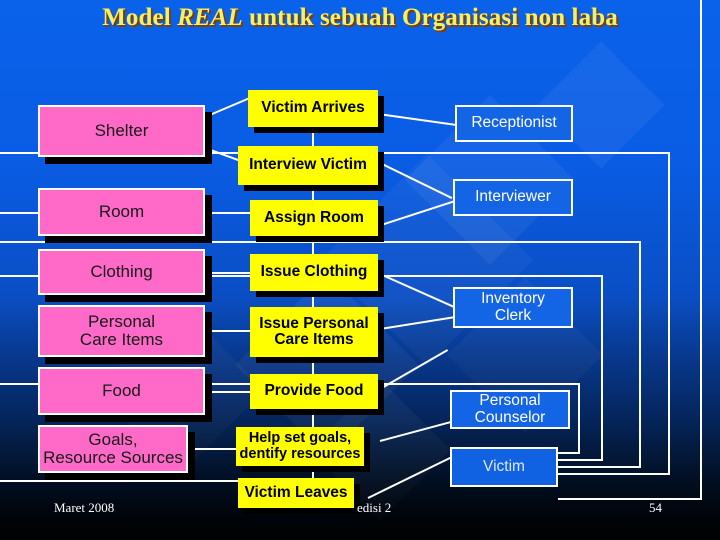  I want to click on agent-box-interviewer: Interviewer, so click(513, 197).